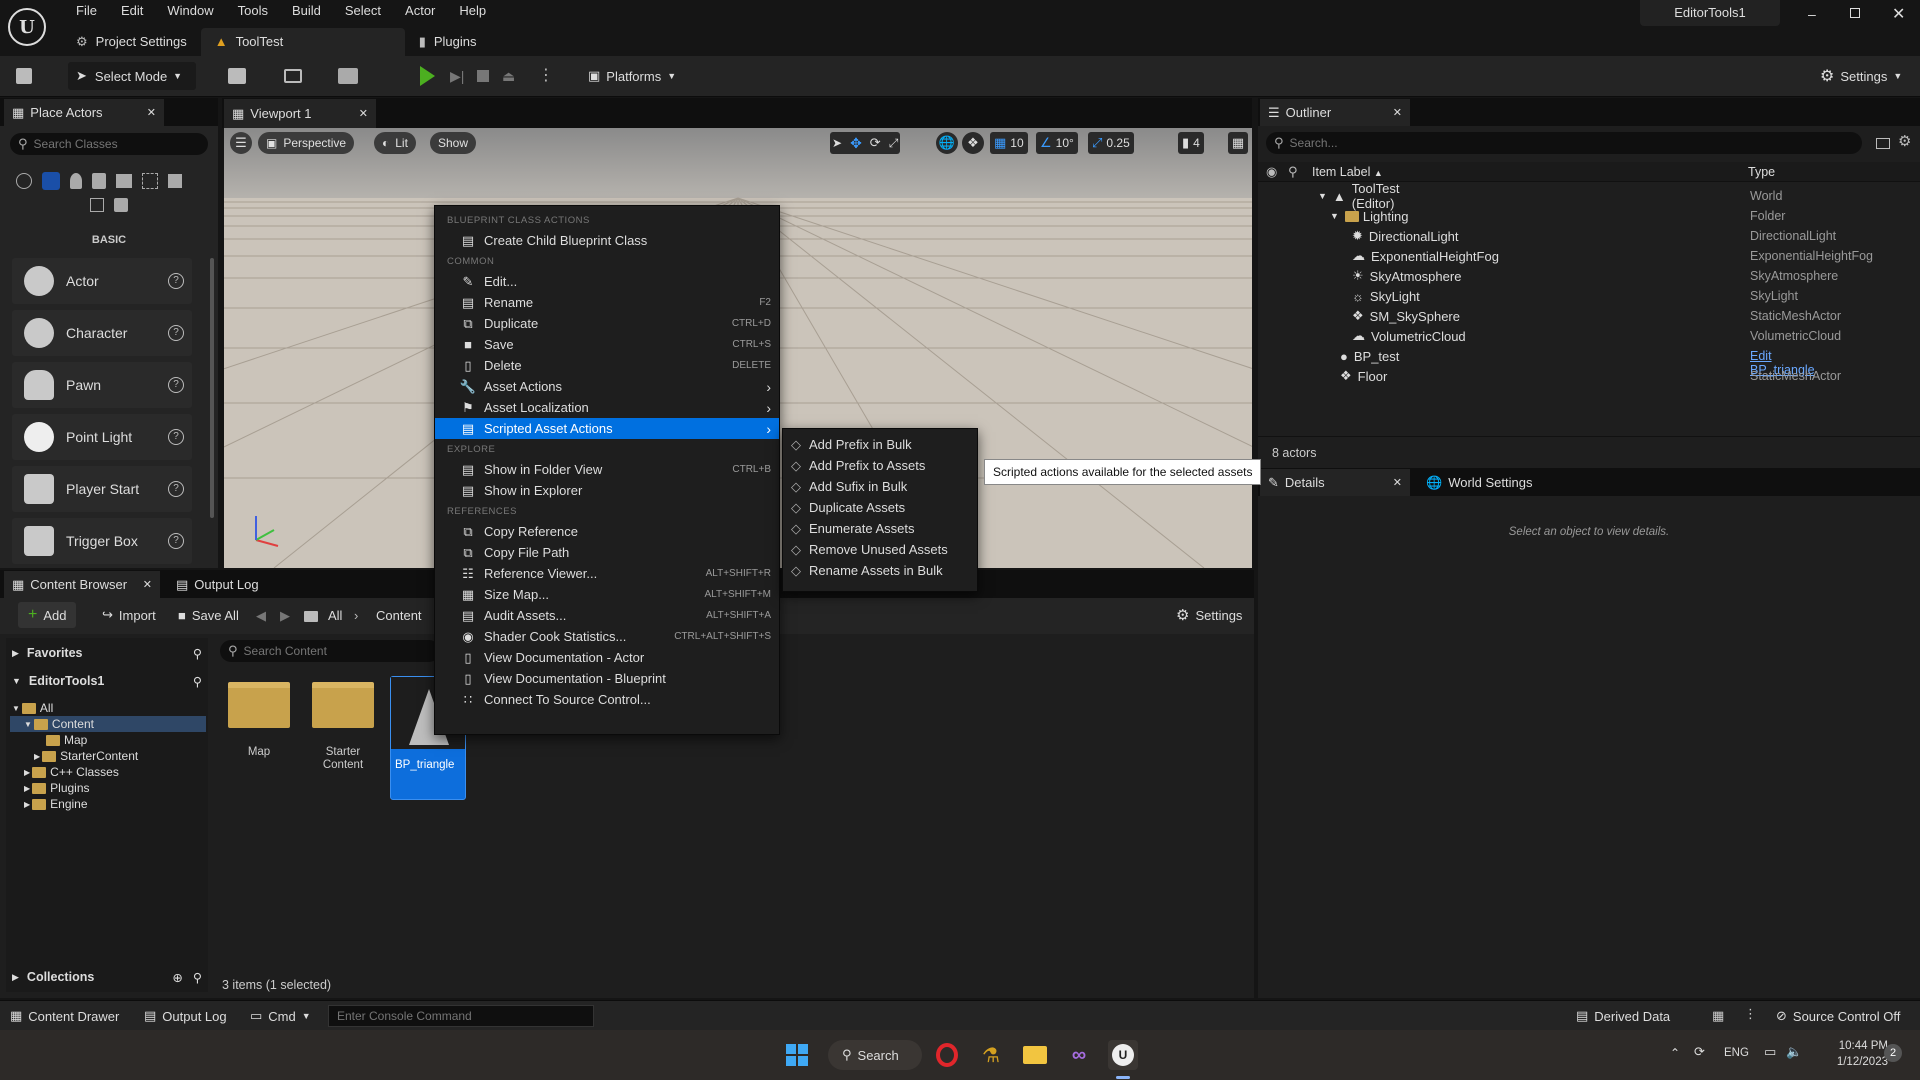 The width and height of the screenshot is (1920, 1080). What do you see at coordinates (185, 1016) in the screenshot?
I see `output-log-button: ▤ Output Log` at bounding box center [185, 1016].